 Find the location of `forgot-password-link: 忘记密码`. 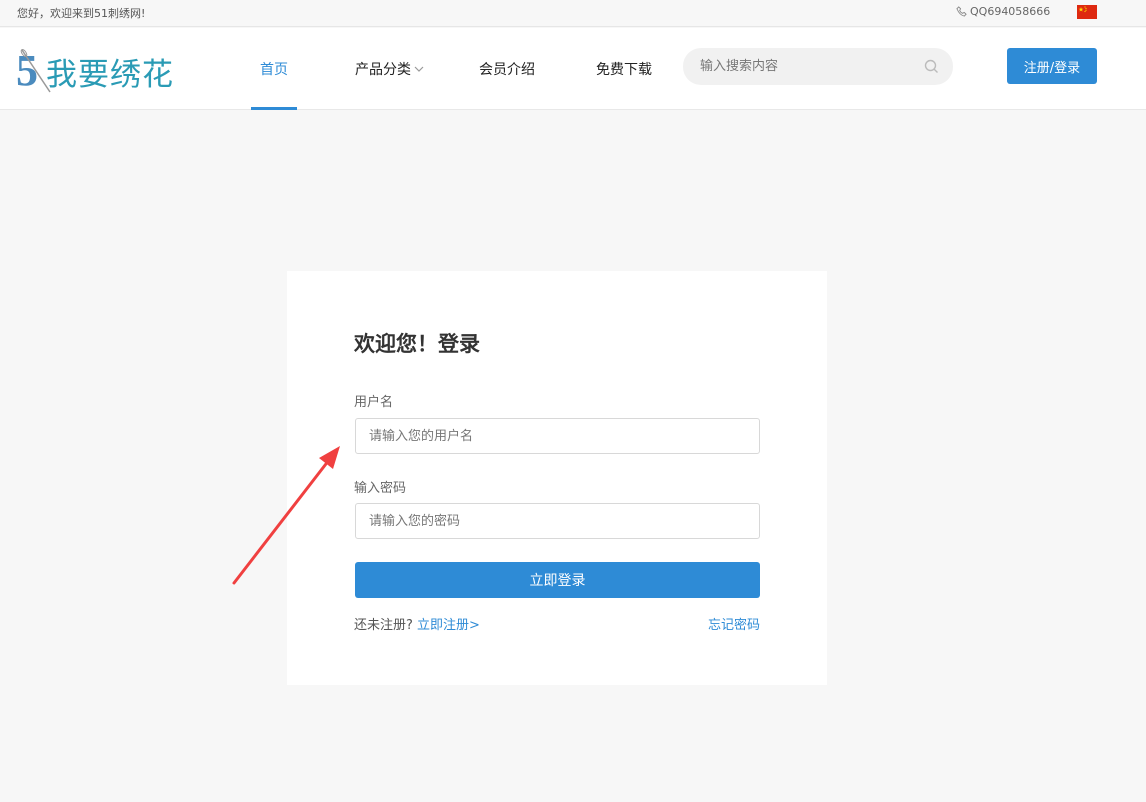

forgot-password-link: 忘记密码 is located at coordinates (734, 623).